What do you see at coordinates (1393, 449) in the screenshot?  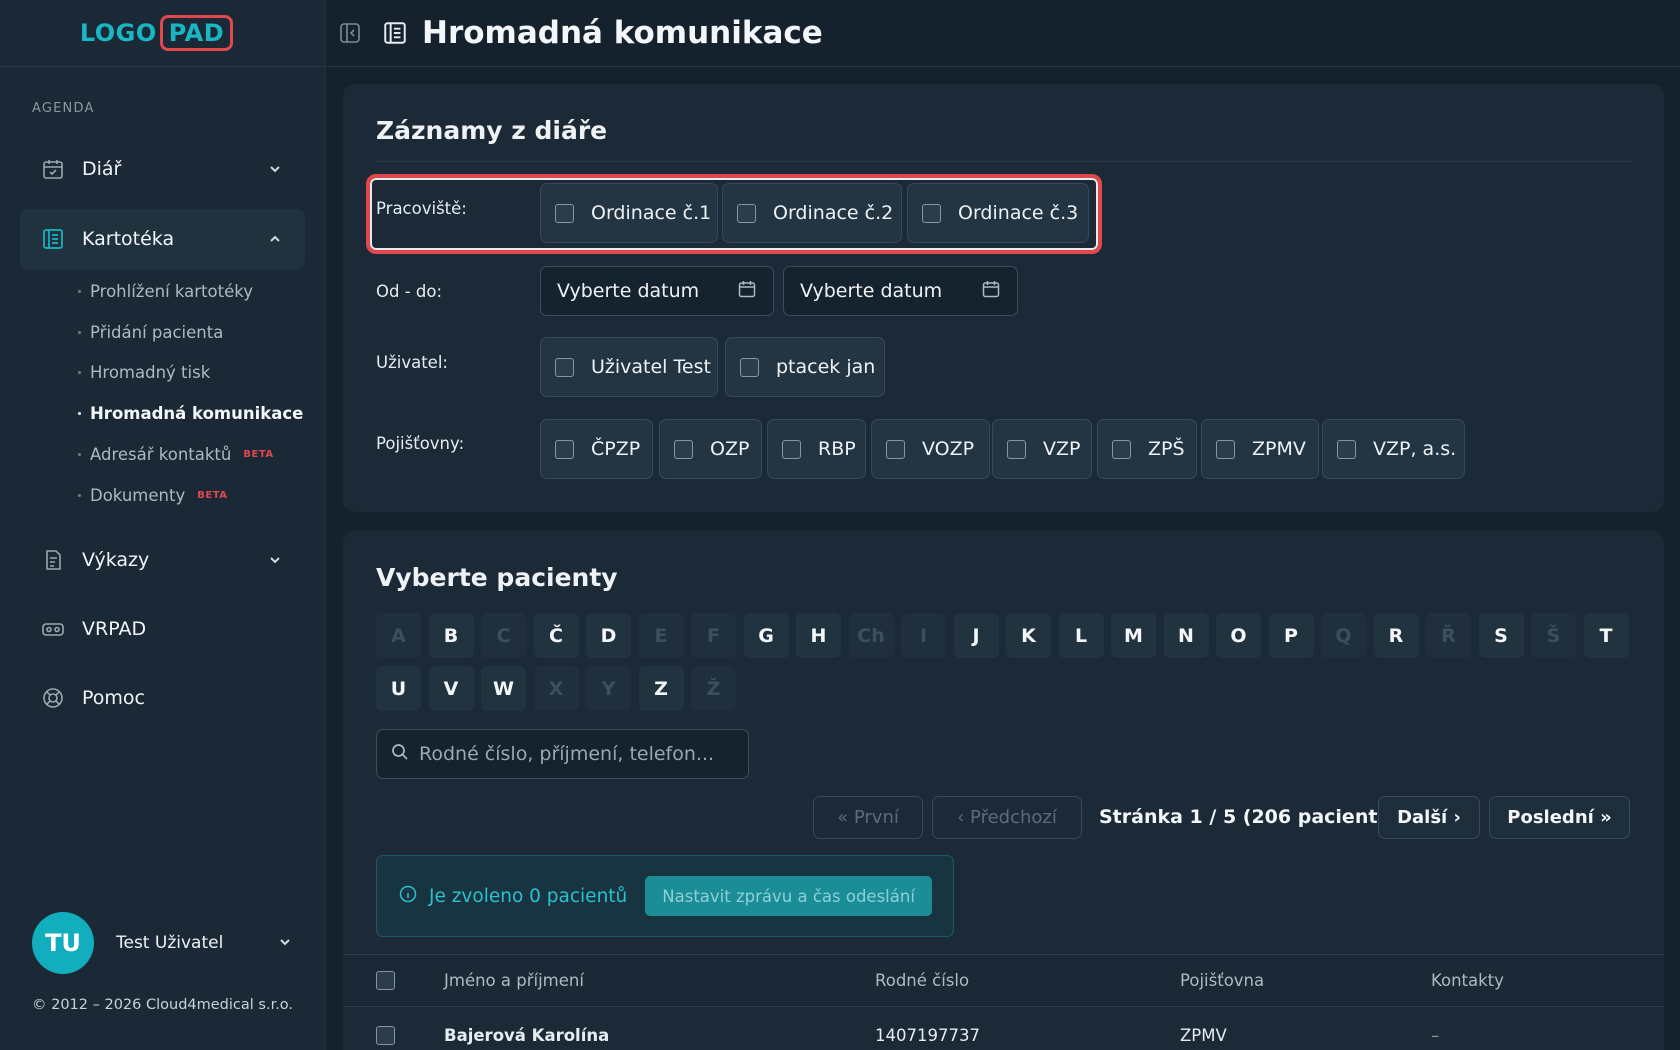 I see `insurance-checkbox-vzp-as: VZP, a.s.` at bounding box center [1393, 449].